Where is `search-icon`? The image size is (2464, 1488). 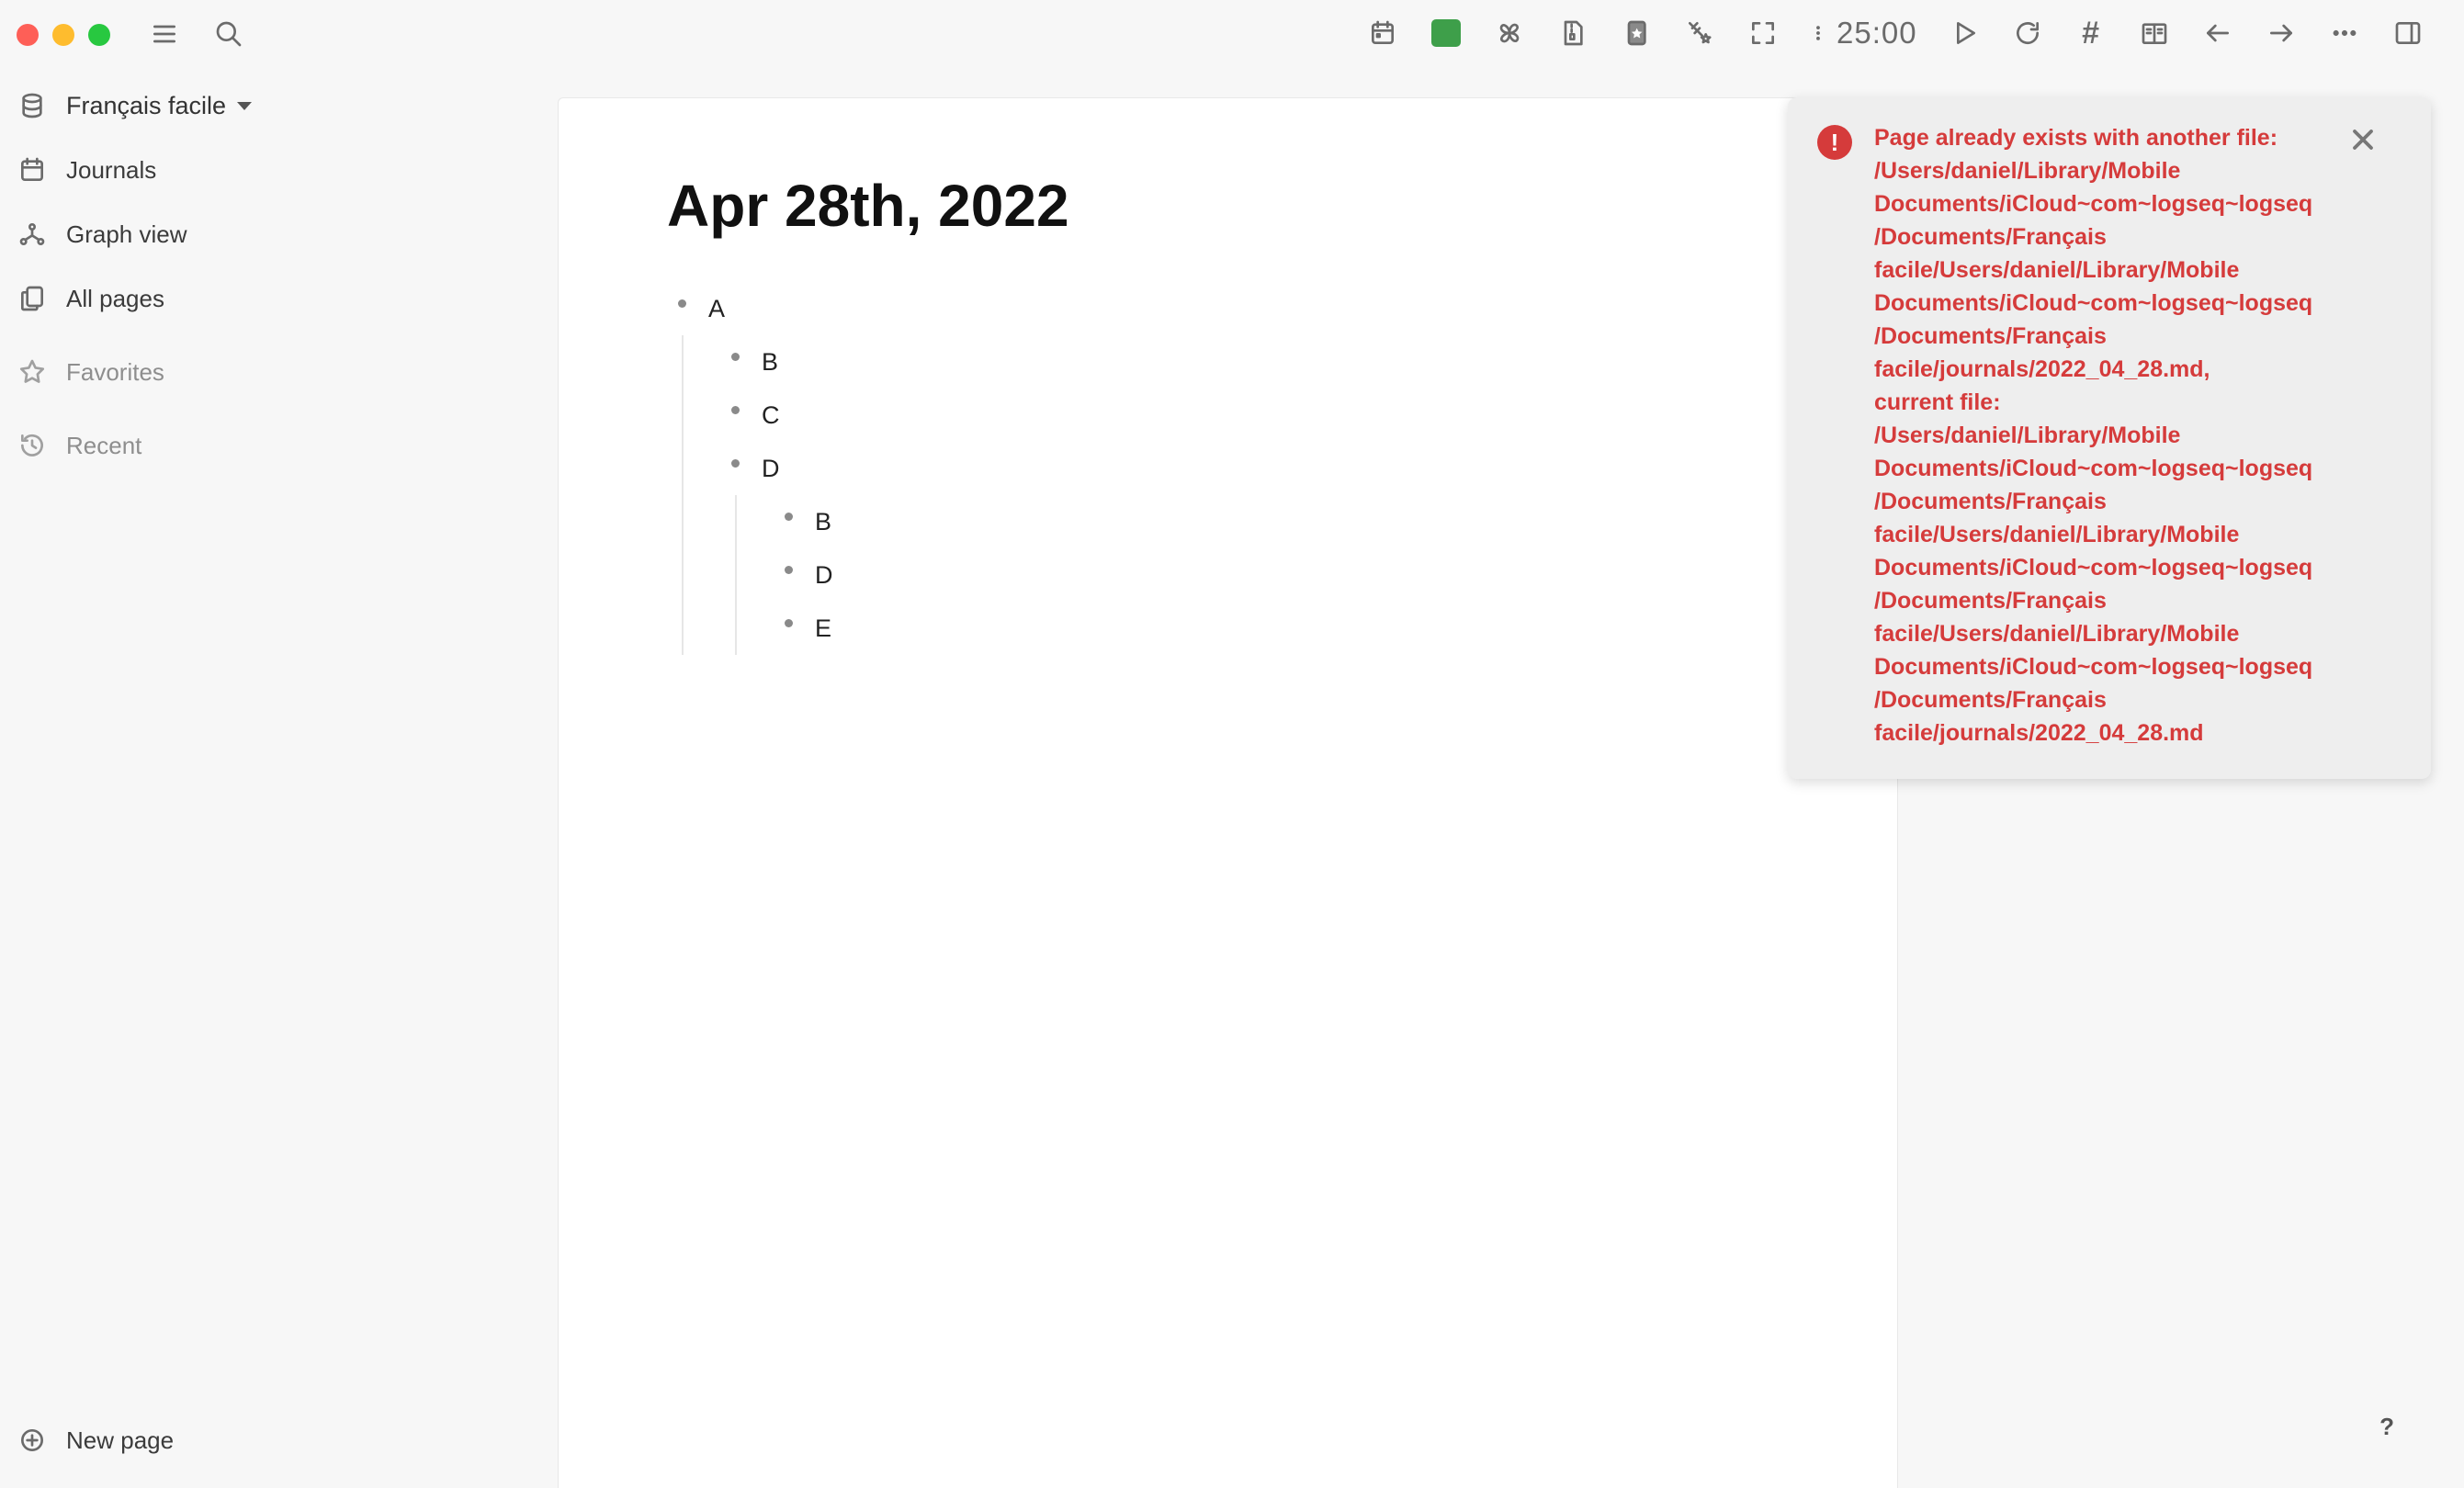 search-icon is located at coordinates (228, 34).